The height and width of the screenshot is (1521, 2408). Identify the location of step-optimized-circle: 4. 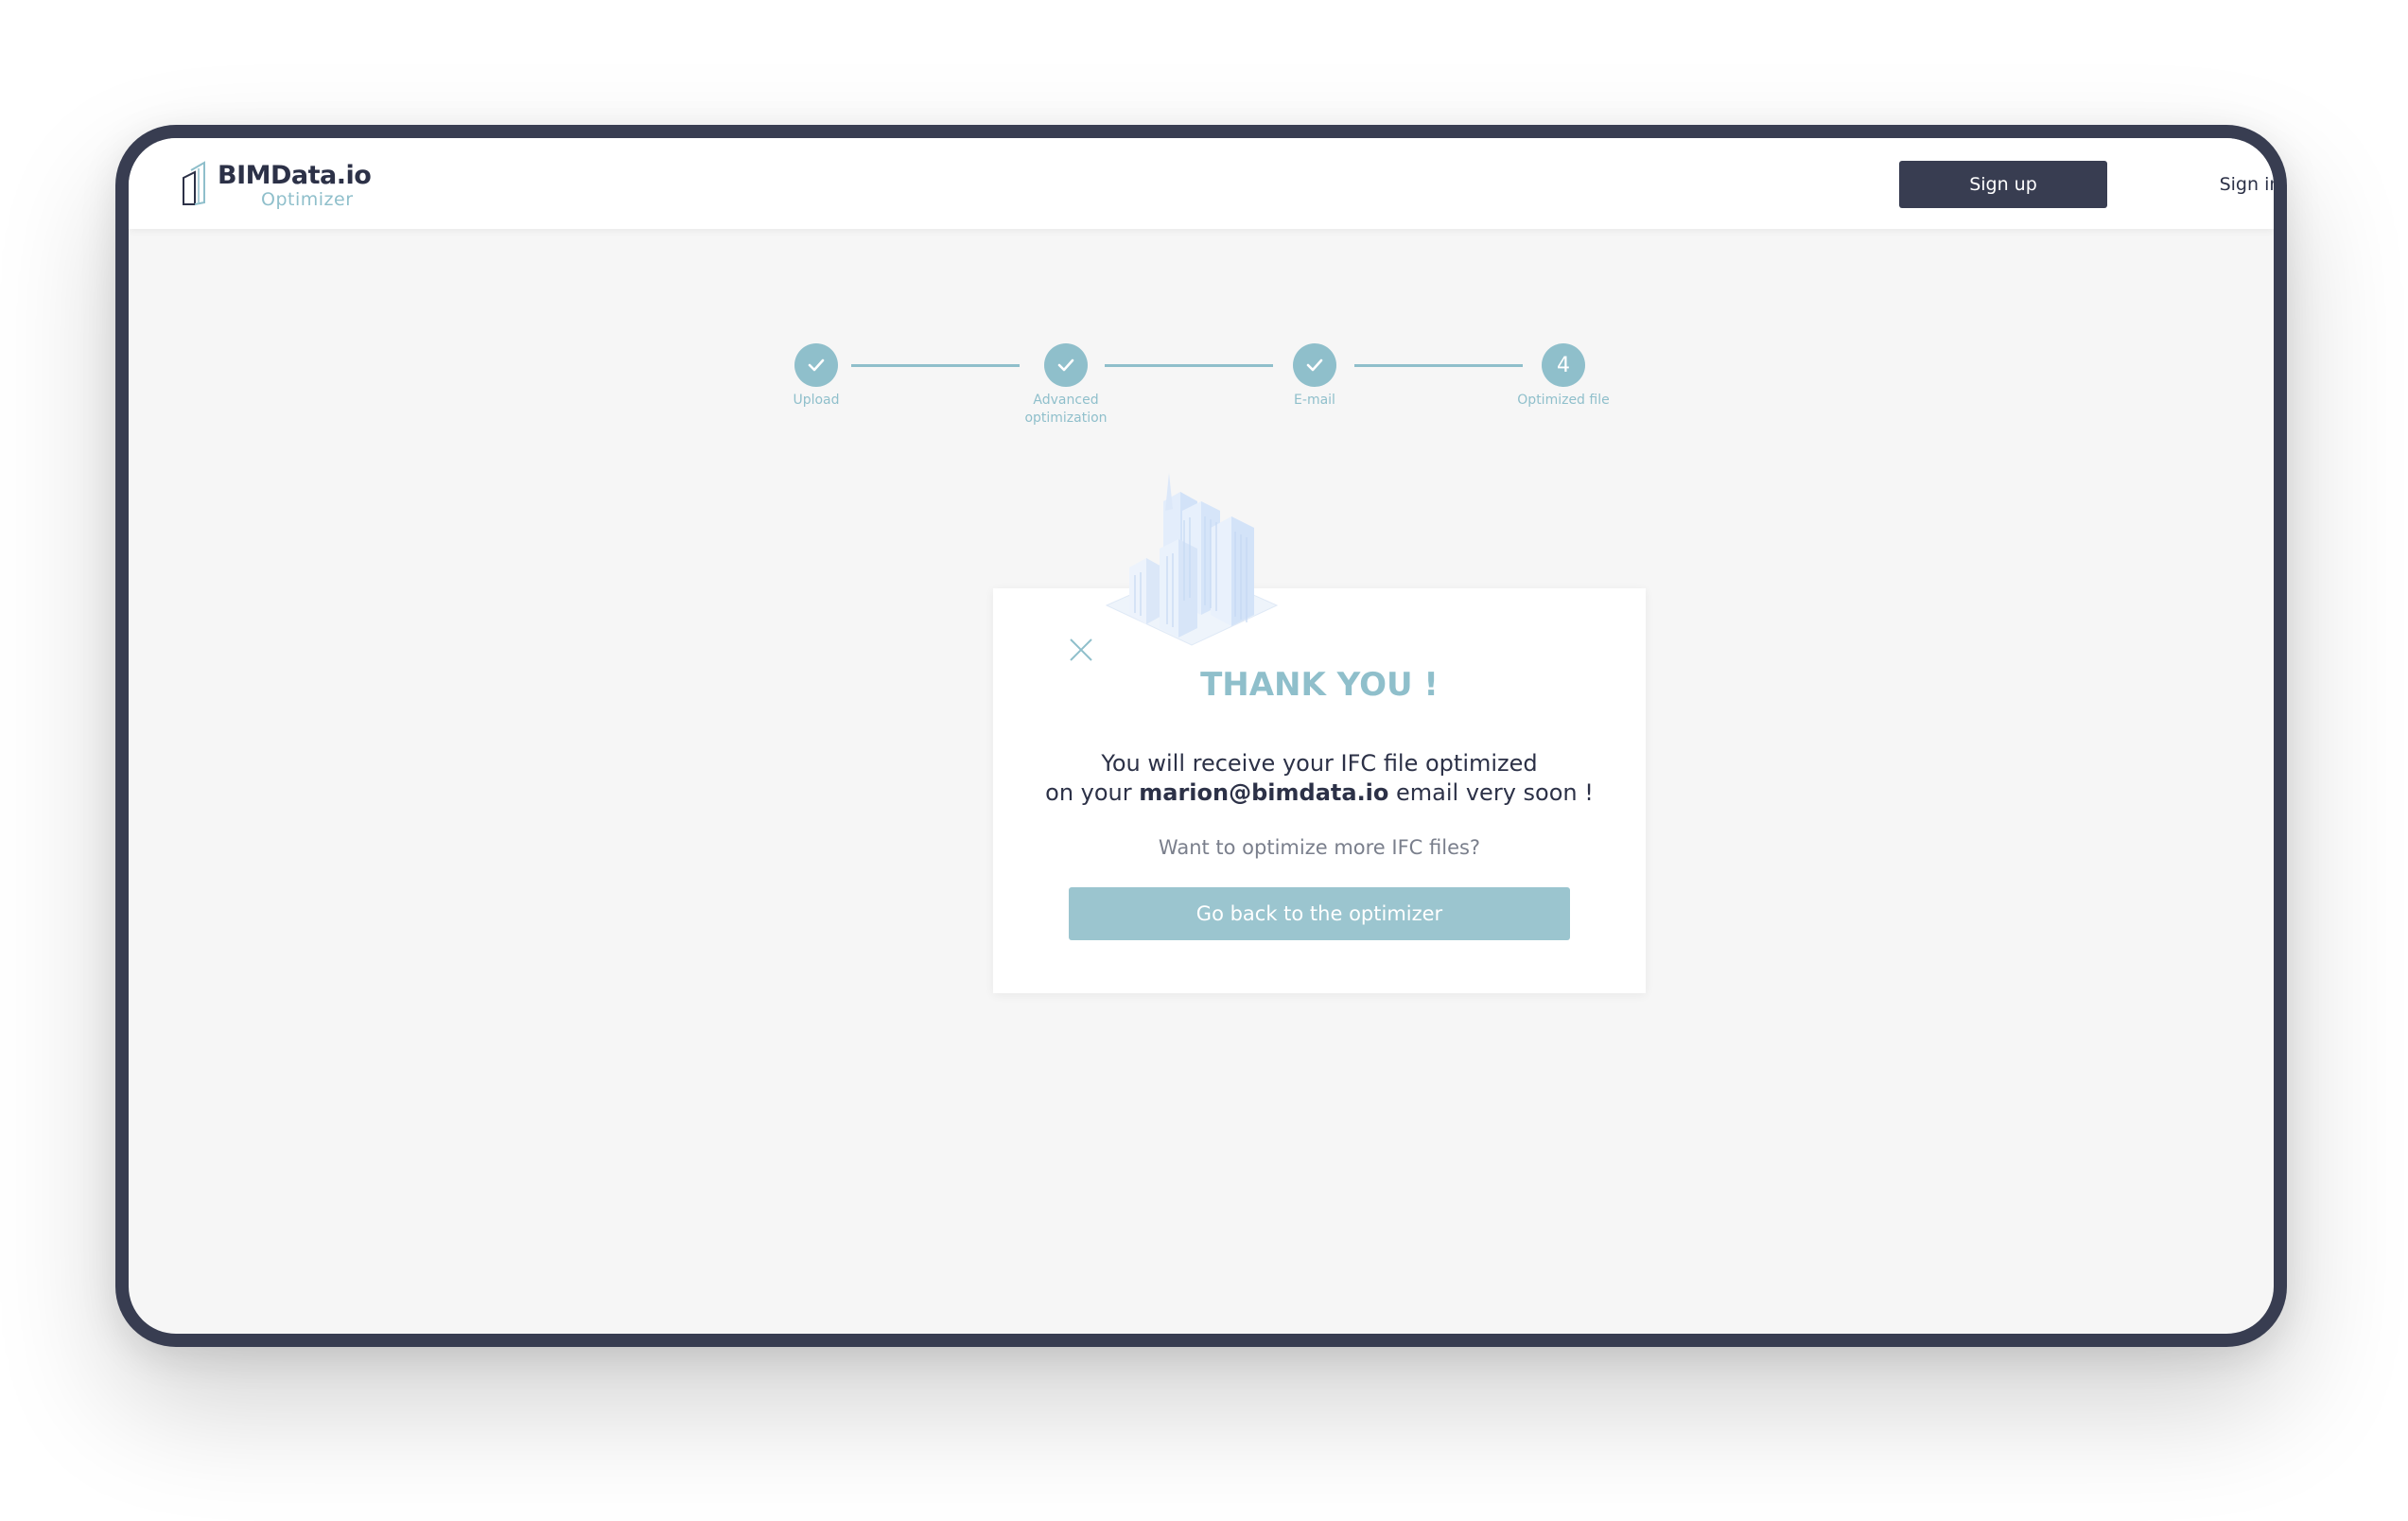
(1563, 365).